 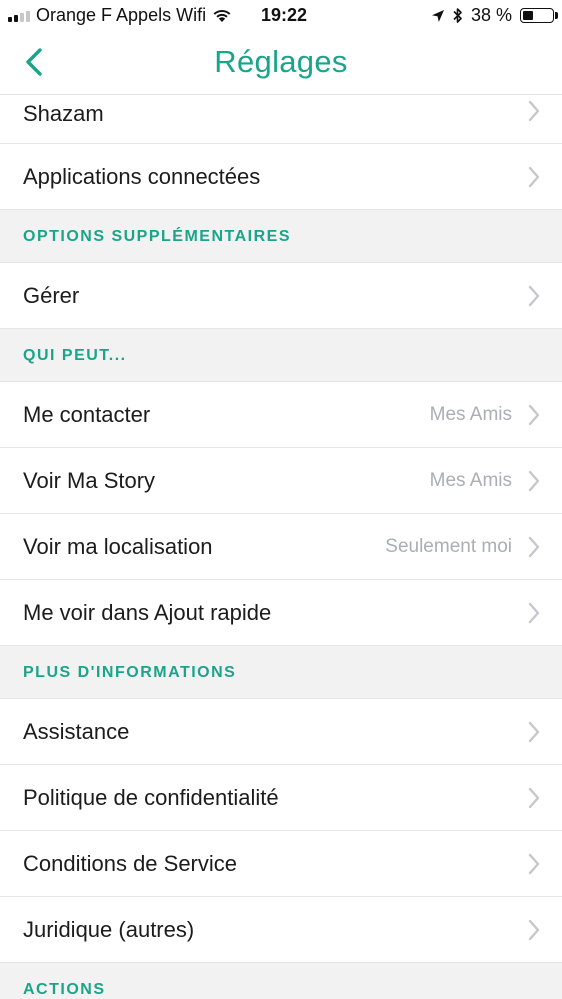 I want to click on settings-row-voir-ma-story: Voir Ma Story Mes Amis, so click(x=281, y=481).